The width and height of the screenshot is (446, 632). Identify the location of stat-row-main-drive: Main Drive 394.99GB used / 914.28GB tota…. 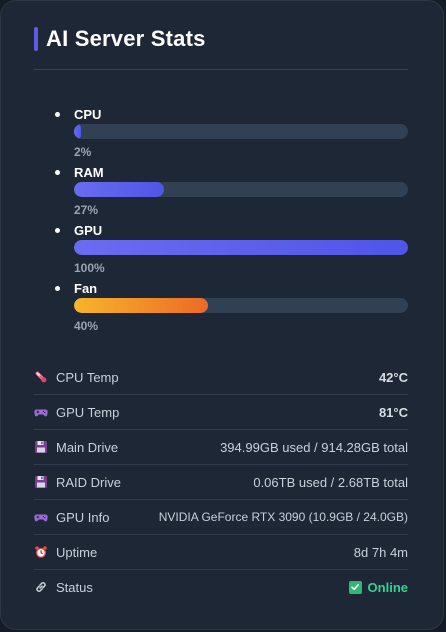
(221, 447).